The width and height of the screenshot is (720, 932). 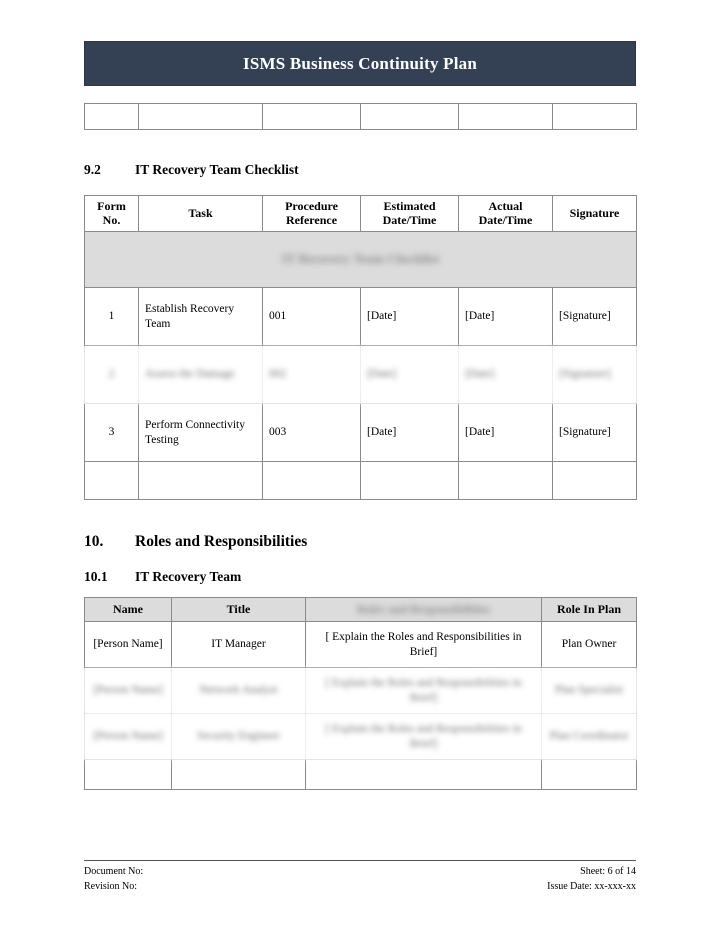 What do you see at coordinates (200, 316) in the screenshot?
I see `cell-task: Establish Recovery Team` at bounding box center [200, 316].